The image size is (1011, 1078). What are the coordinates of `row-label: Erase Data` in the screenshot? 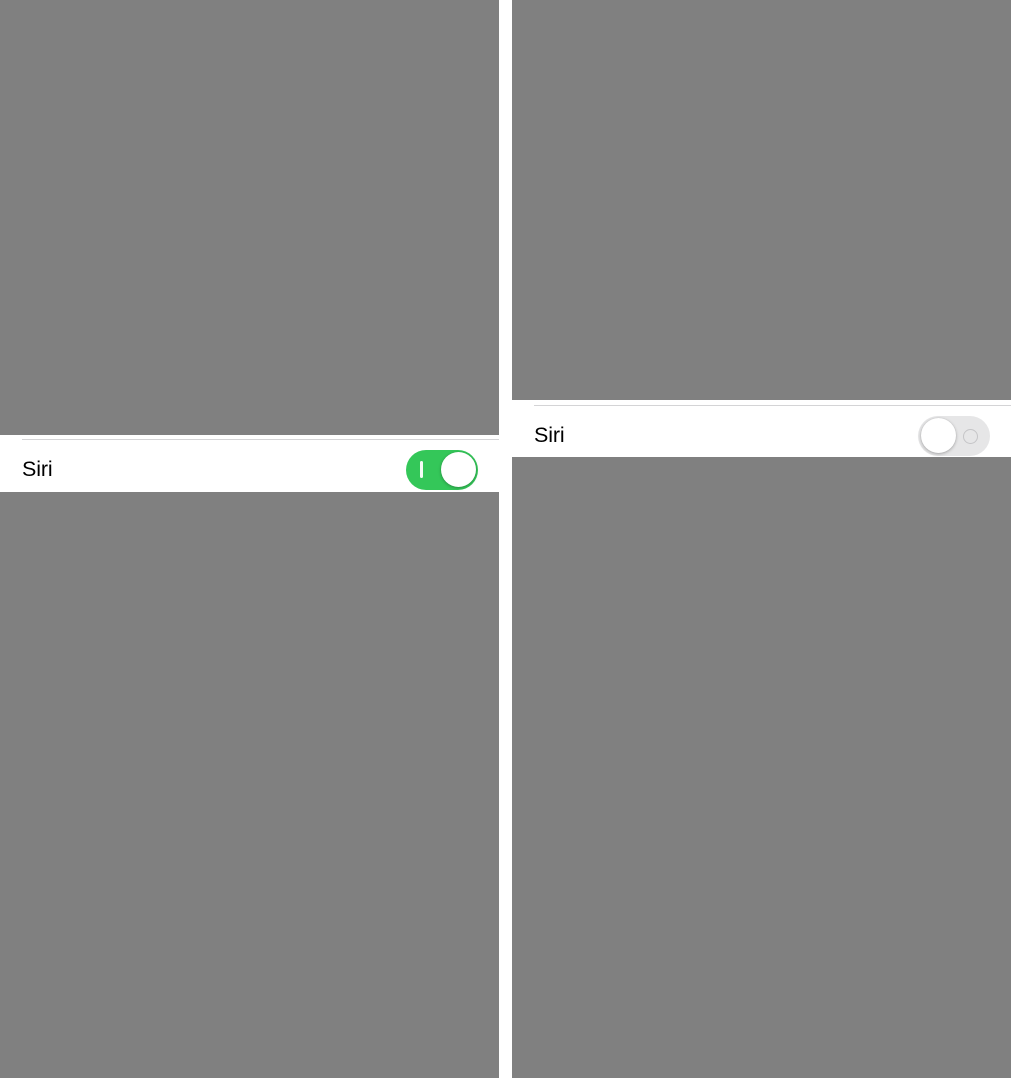 It's located at (587, 876).